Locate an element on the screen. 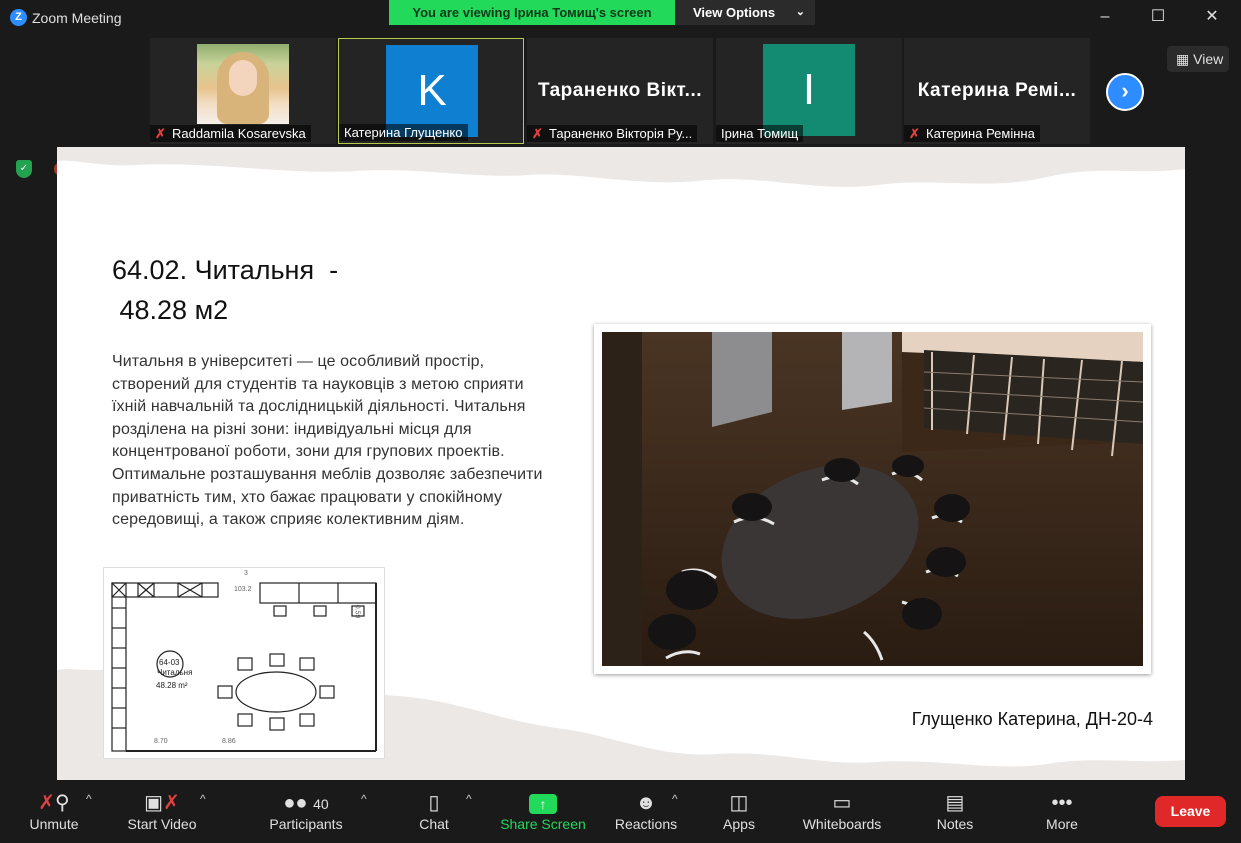 The height and width of the screenshot is (843, 1241). whiteboards-label: Whiteboards is located at coordinates (842, 824).